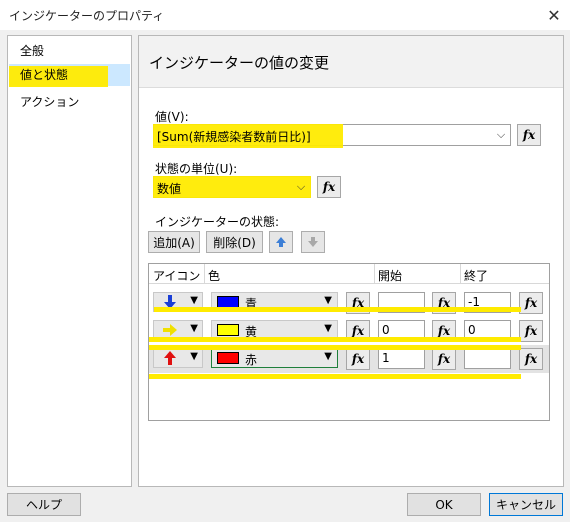 This screenshot has height=522, width=570. I want to click on start-fx-button: fx, so click(444, 359).